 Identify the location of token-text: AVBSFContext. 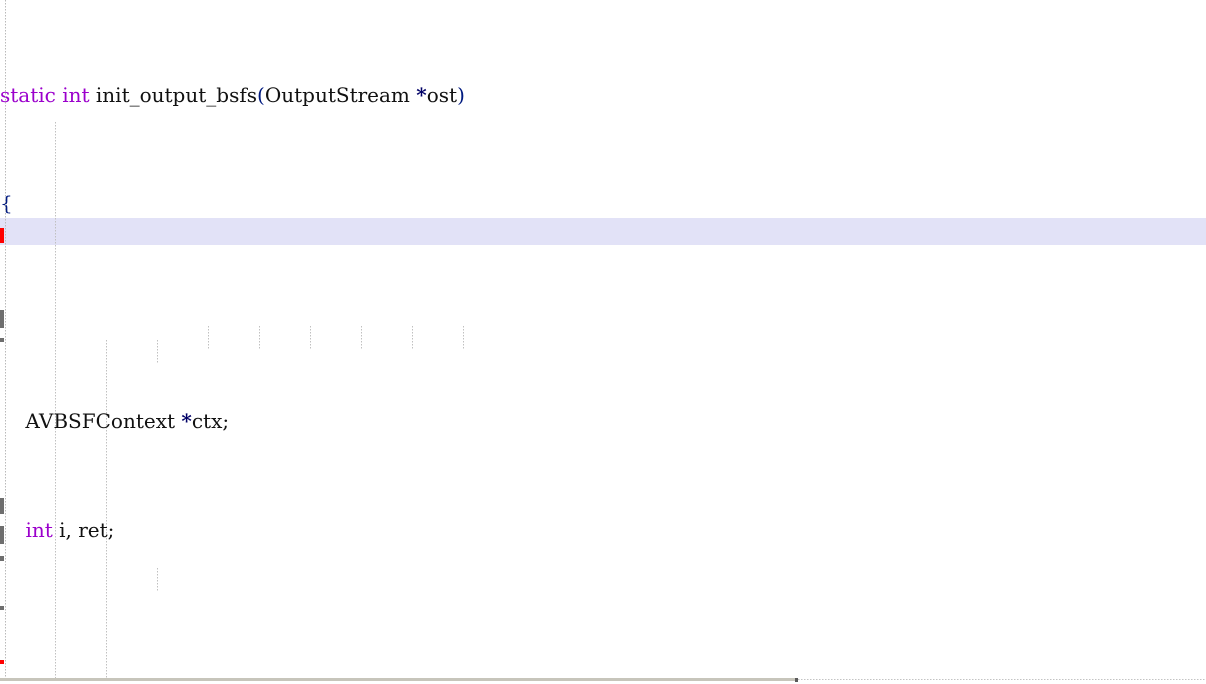
(91, 421).